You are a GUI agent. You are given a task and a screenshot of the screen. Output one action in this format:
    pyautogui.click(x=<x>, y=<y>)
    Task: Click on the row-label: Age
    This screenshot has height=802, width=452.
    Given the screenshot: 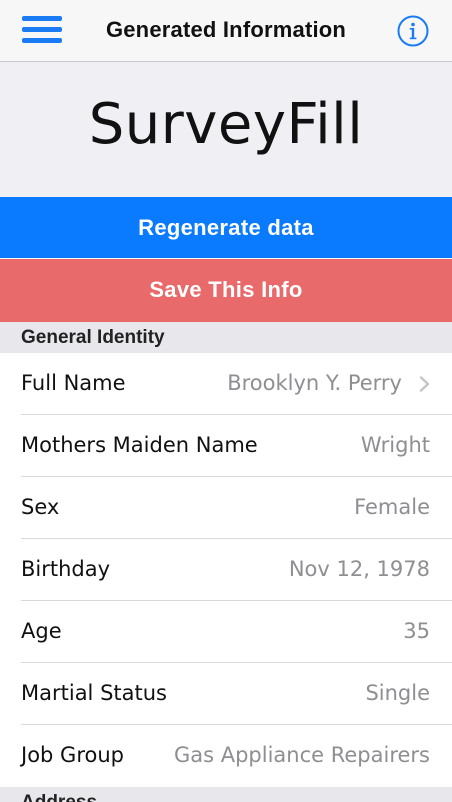 What is the action you would take?
    pyautogui.click(x=41, y=631)
    